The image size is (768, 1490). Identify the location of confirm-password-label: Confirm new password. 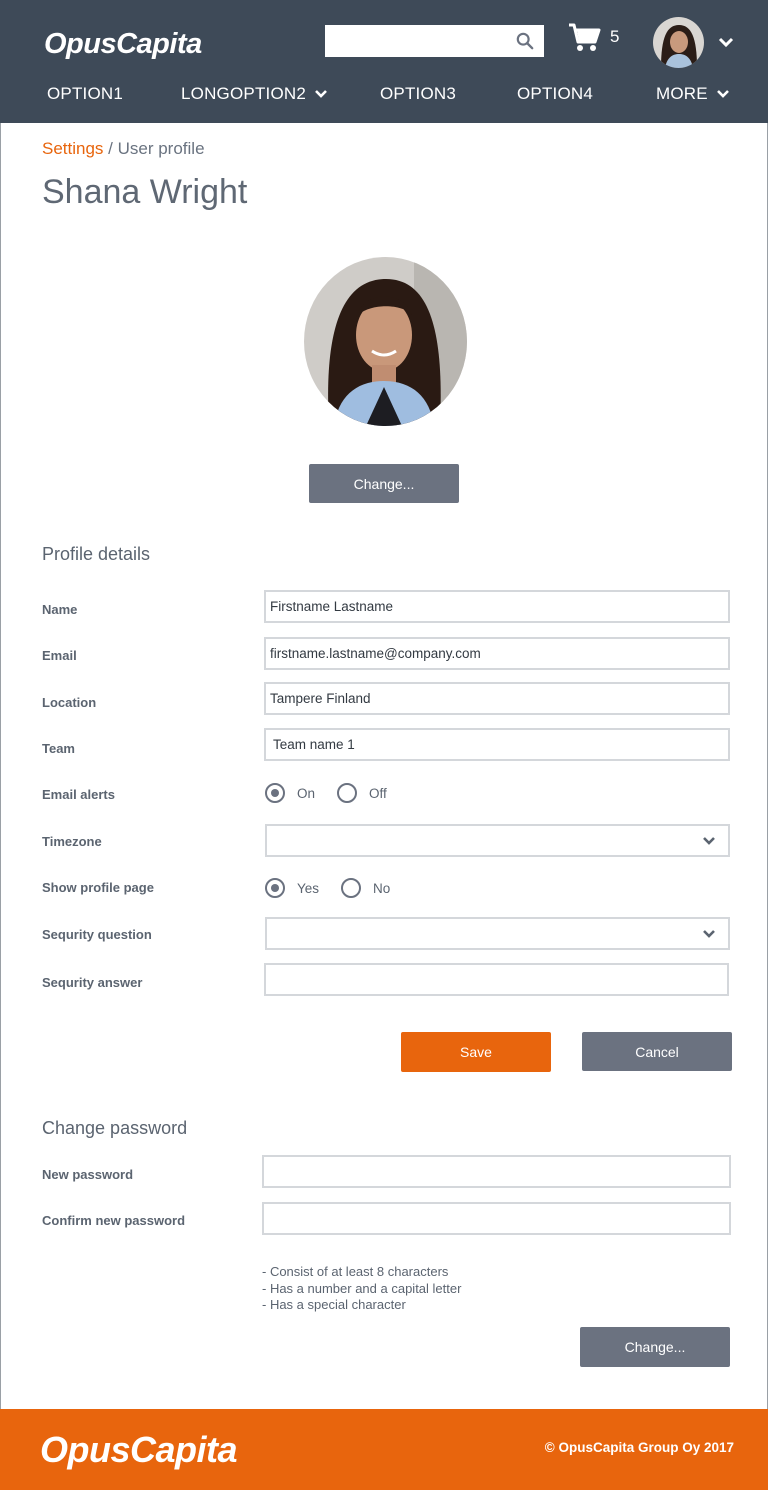
(114, 1220).